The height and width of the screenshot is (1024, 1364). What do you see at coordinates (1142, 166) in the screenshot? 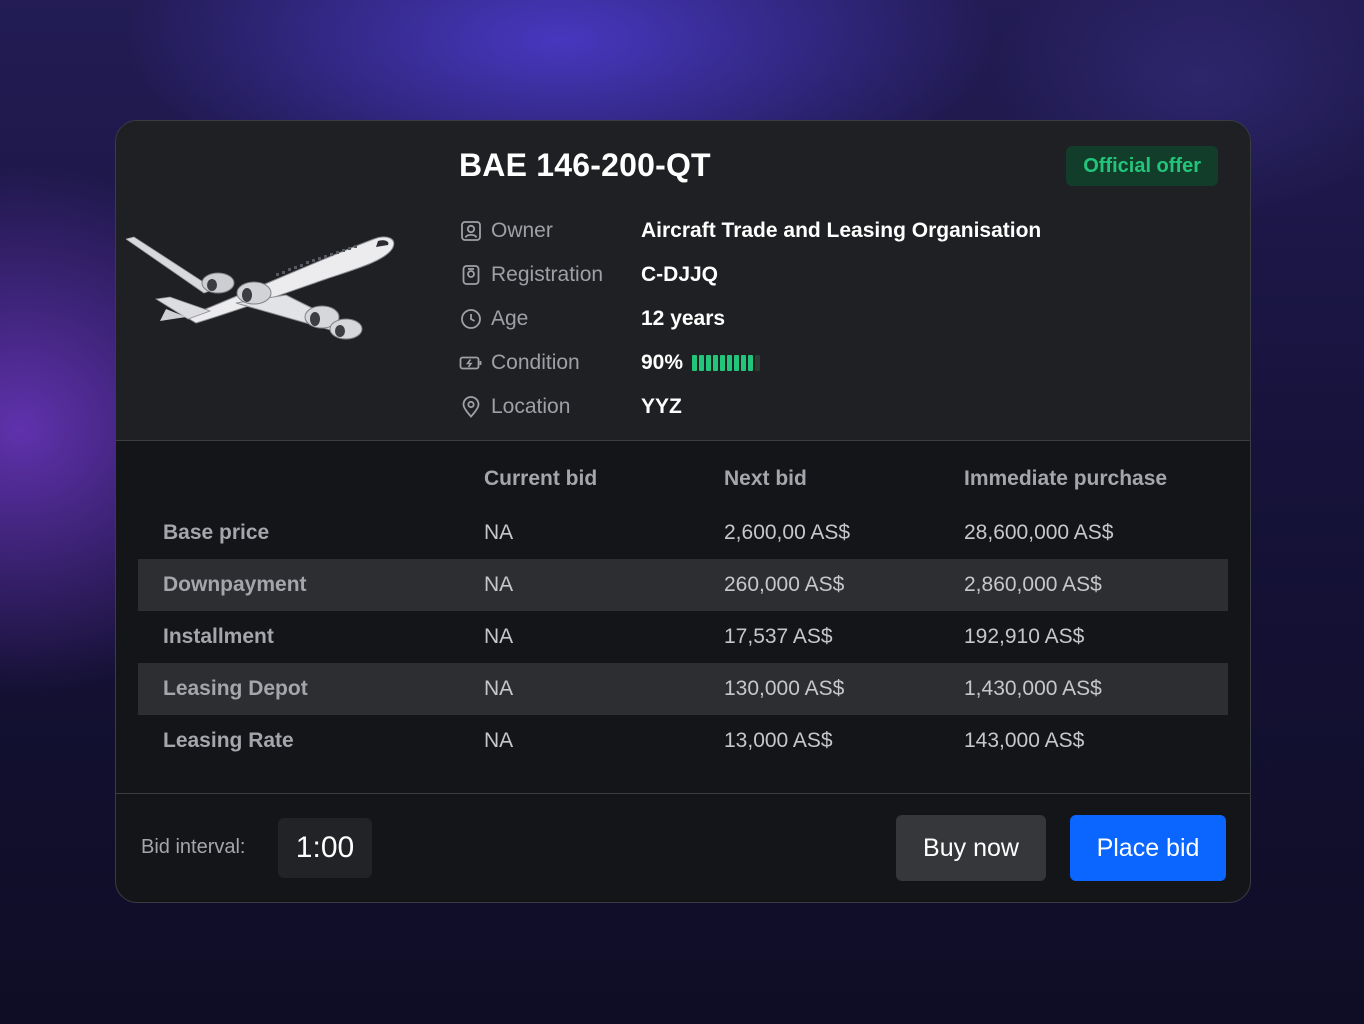
I see `official-offer-badge: Official offer` at bounding box center [1142, 166].